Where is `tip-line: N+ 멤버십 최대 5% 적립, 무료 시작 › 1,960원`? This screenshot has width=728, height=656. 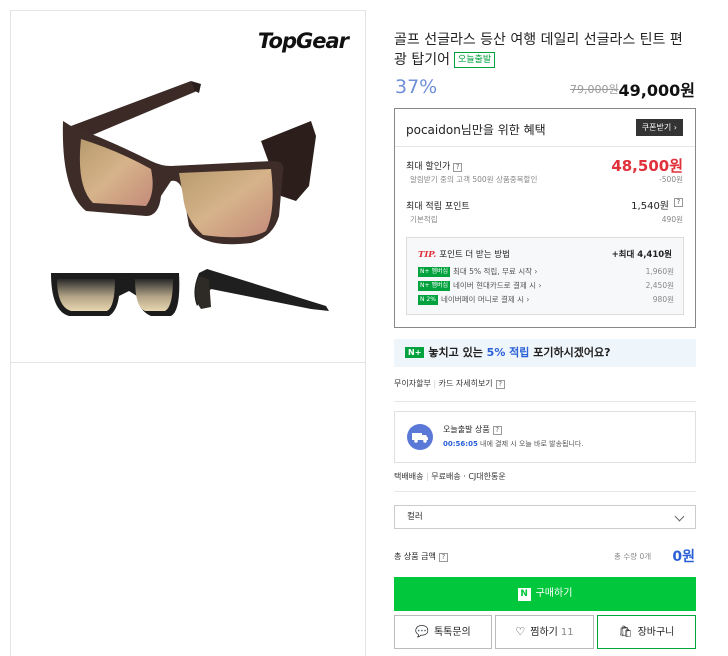 tip-line: N+ 멤버십 최대 5% 적립, 무료 시작 › 1,960원 is located at coordinates (546, 272).